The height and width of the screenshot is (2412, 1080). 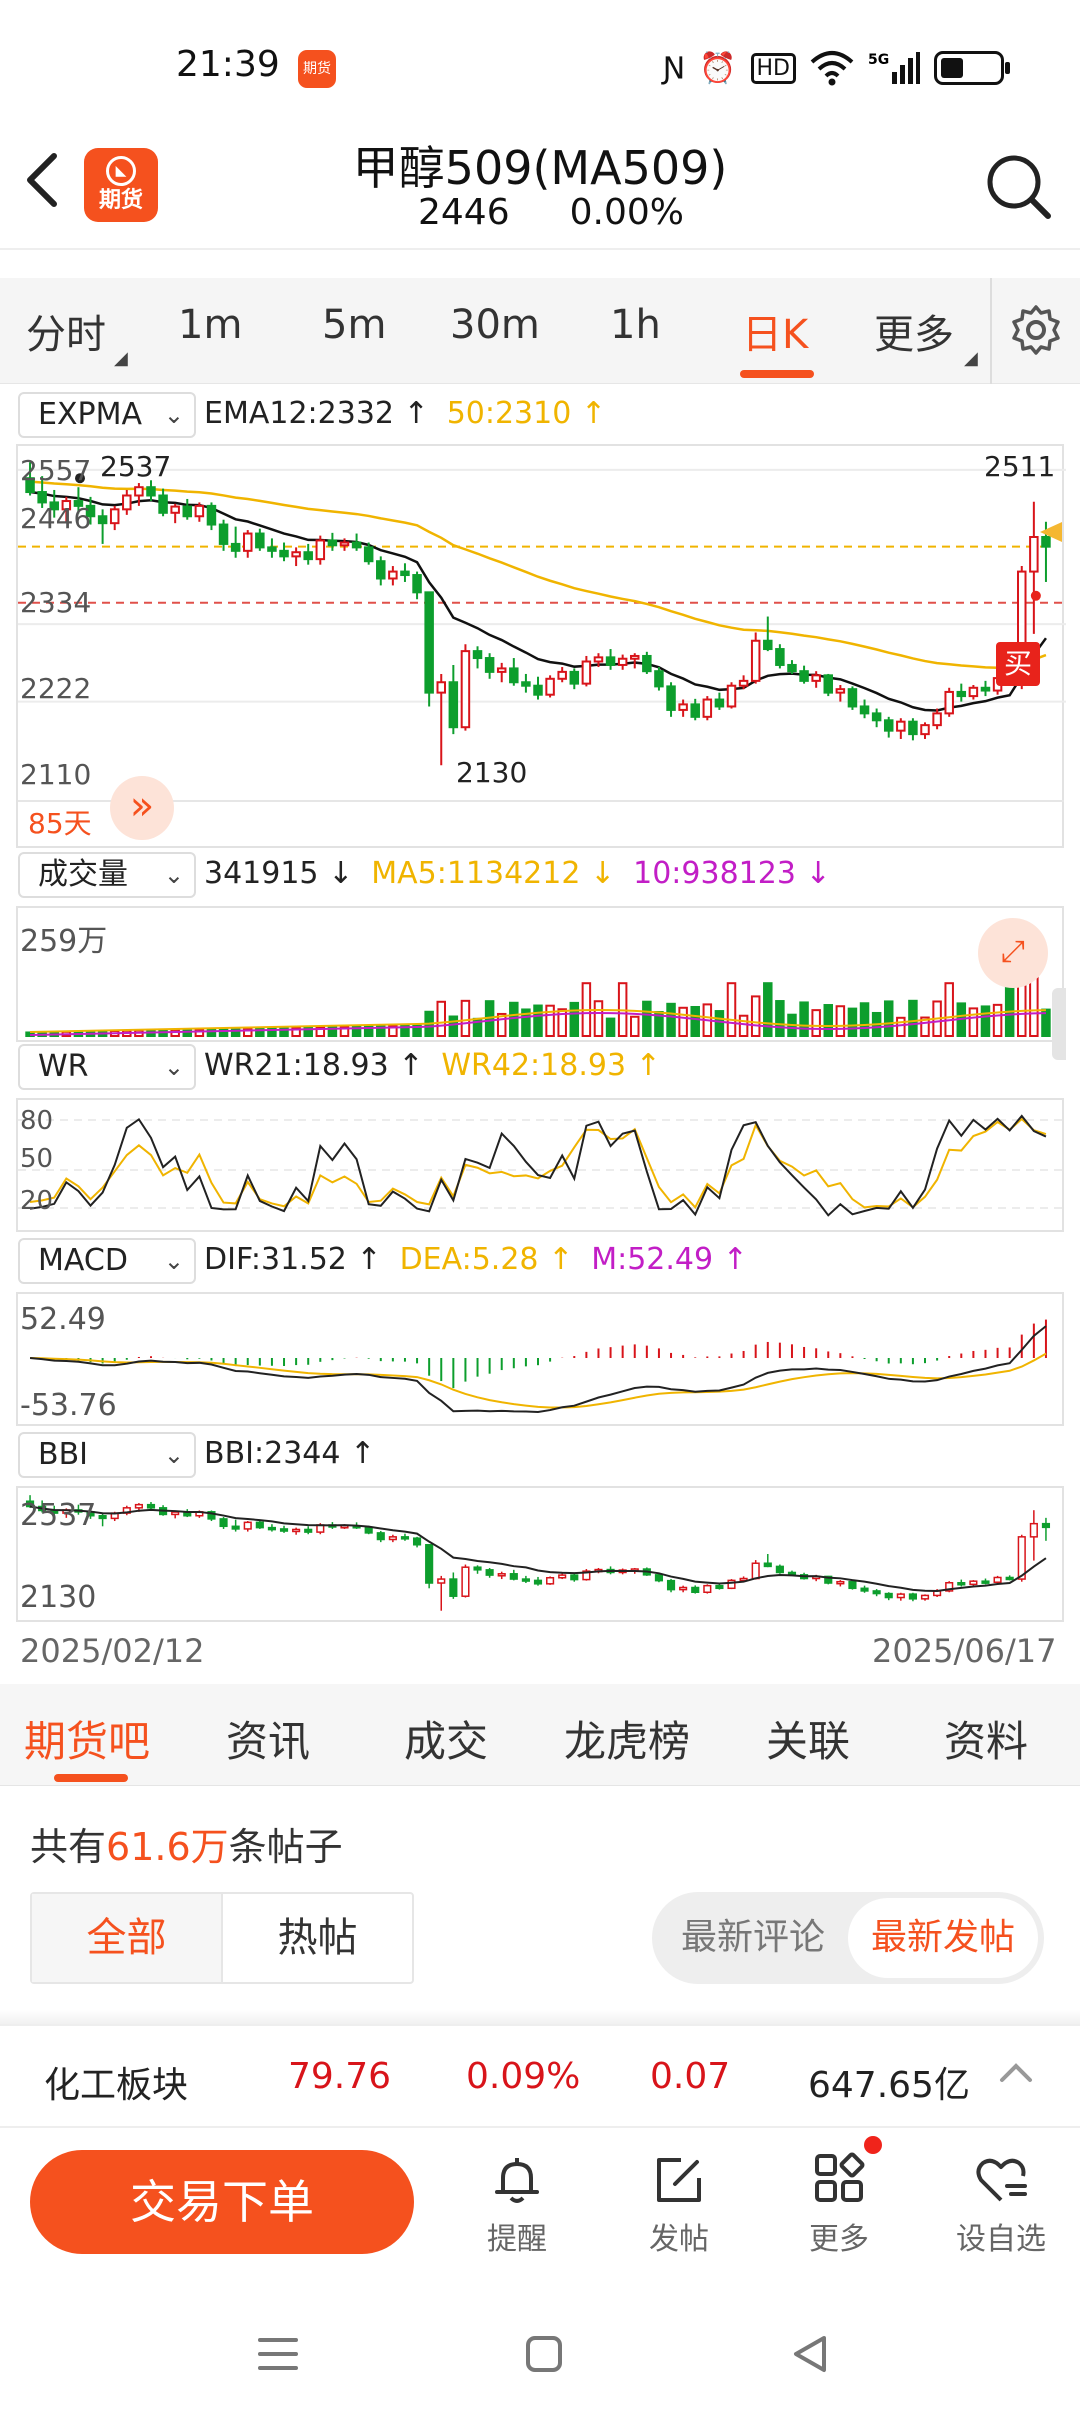 I want to click on home-icon, so click(x=544, y=2354).